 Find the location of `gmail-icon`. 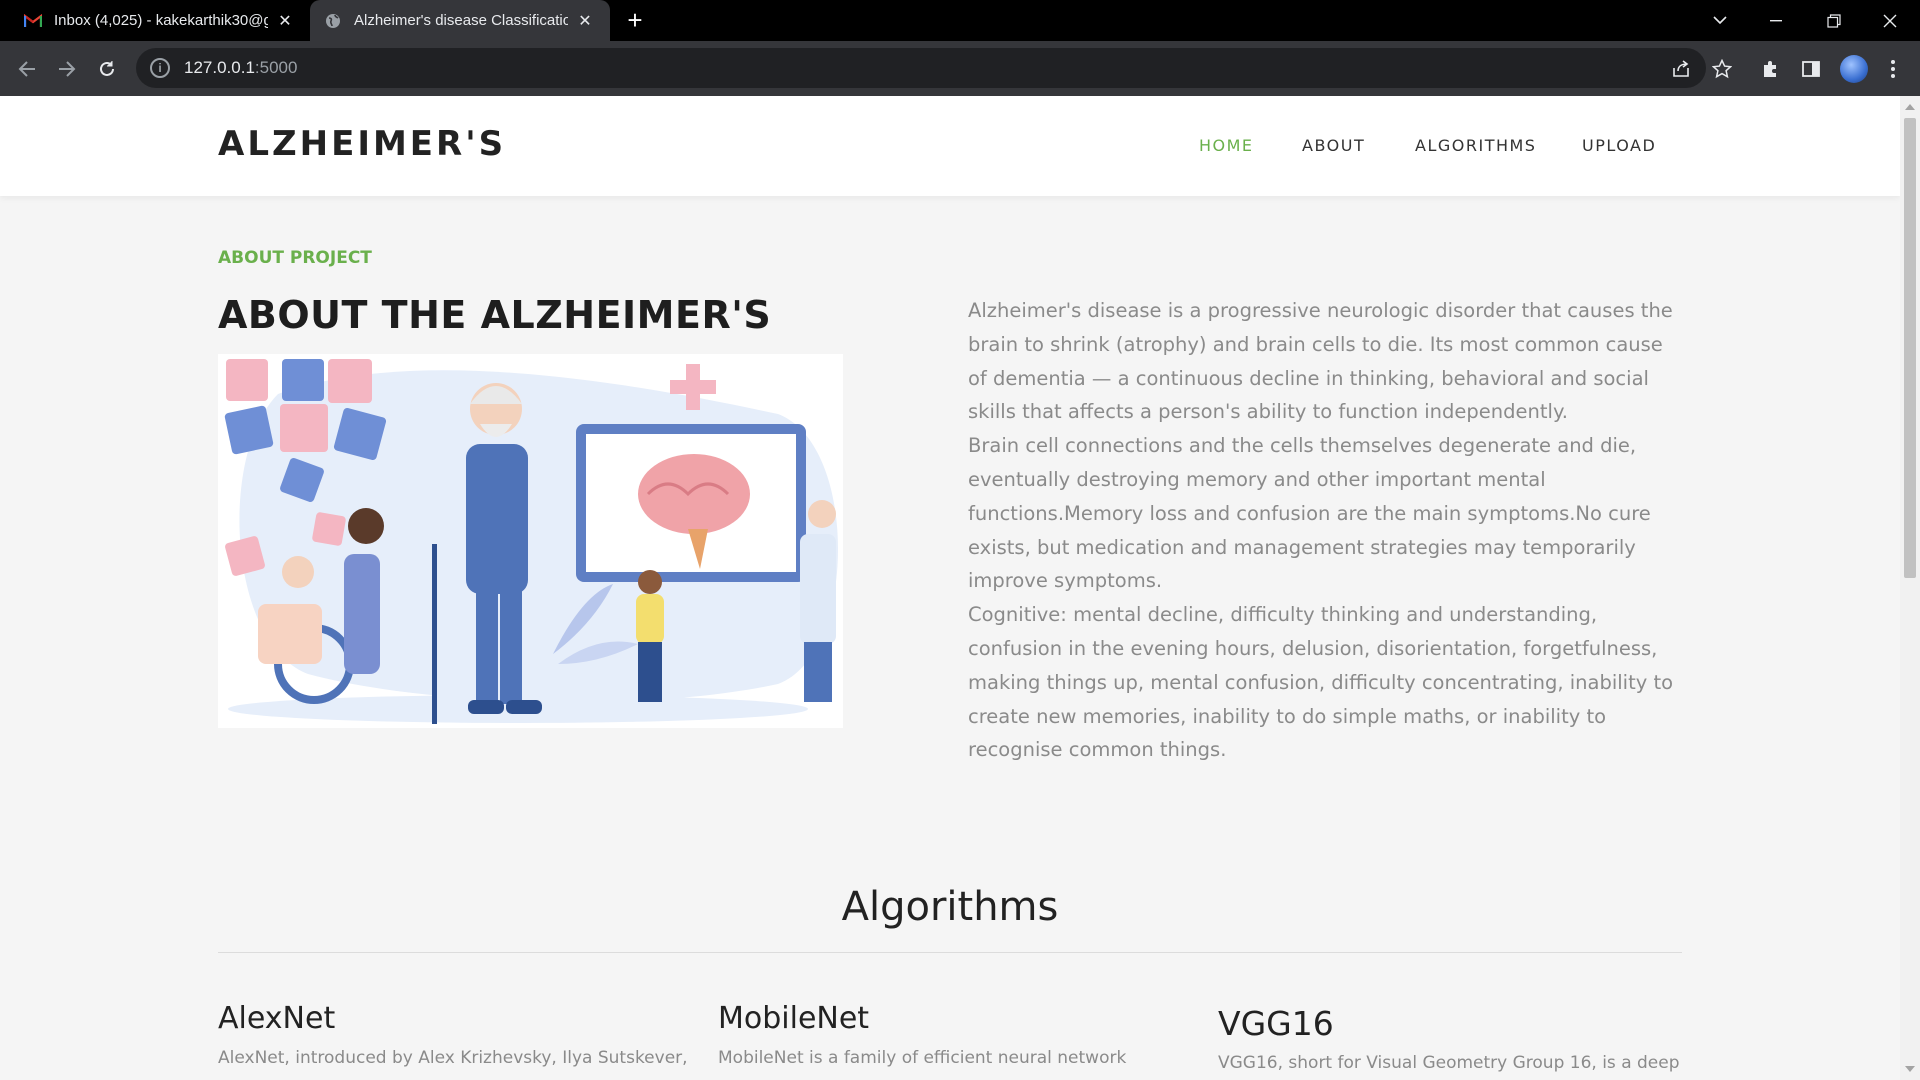

gmail-icon is located at coordinates (33, 21).